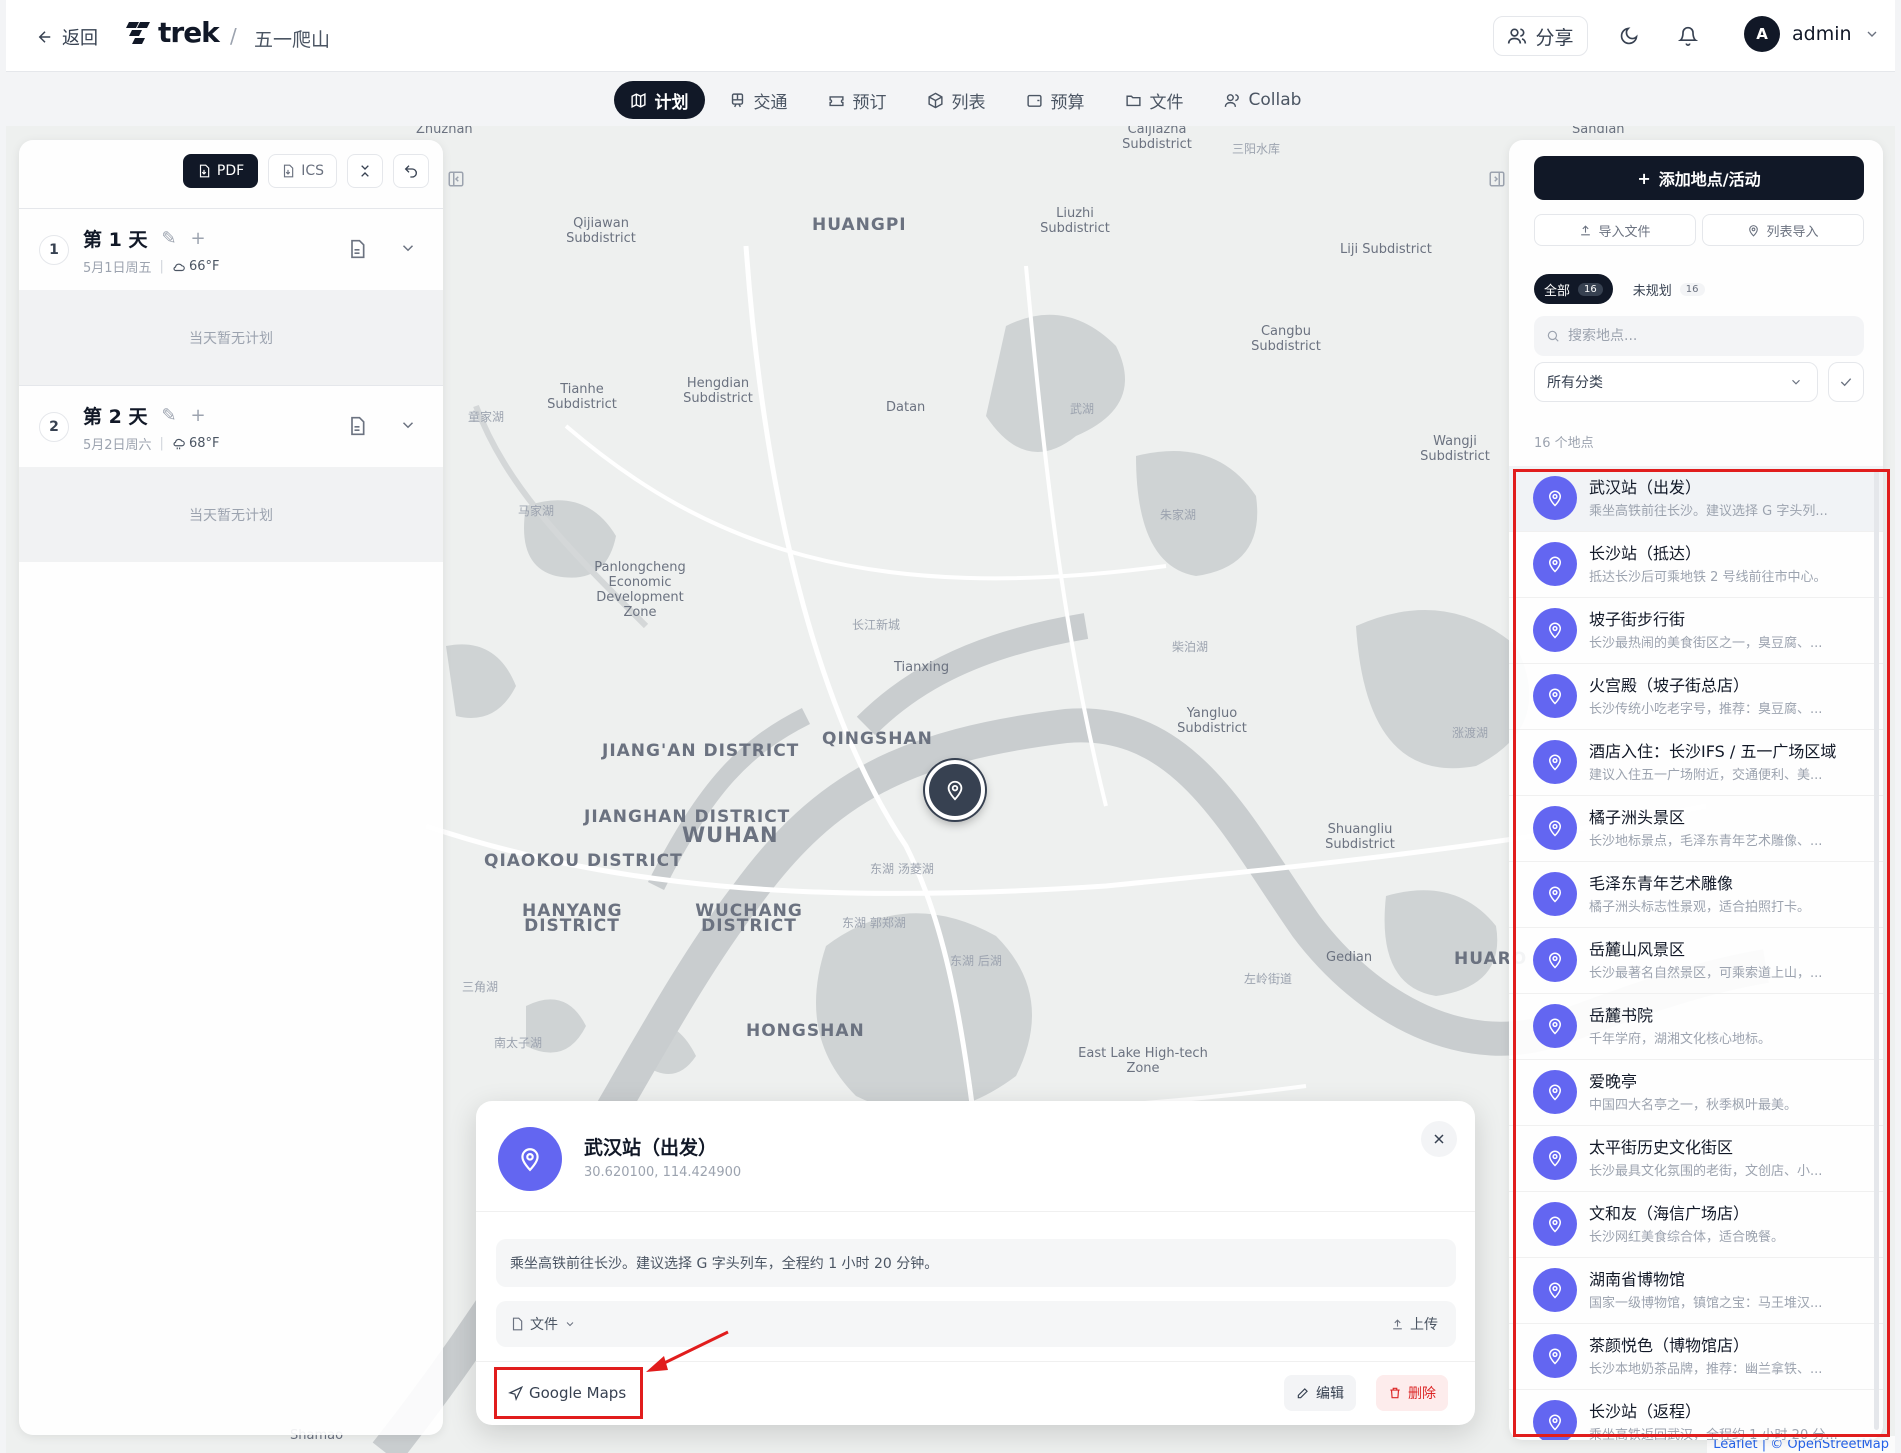 This screenshot has height=1453, width=1901. I want to click on dark-mode-toggle, so click(1629, 36).